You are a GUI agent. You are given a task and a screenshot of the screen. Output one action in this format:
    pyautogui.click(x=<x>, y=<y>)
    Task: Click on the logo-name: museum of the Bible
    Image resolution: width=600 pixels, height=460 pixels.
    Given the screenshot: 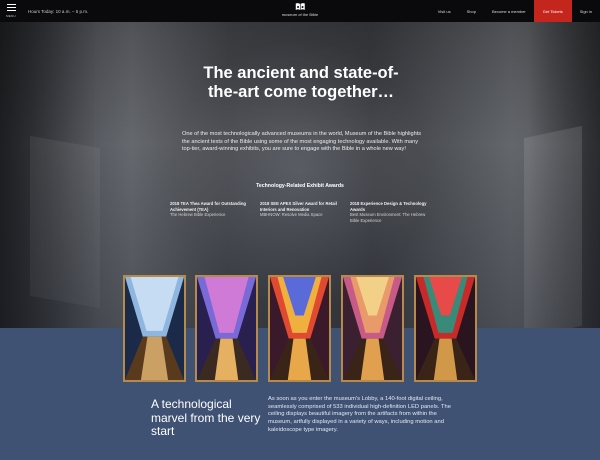 What is the action you would take?
    pyautogui.click(x=300, y=14)
    